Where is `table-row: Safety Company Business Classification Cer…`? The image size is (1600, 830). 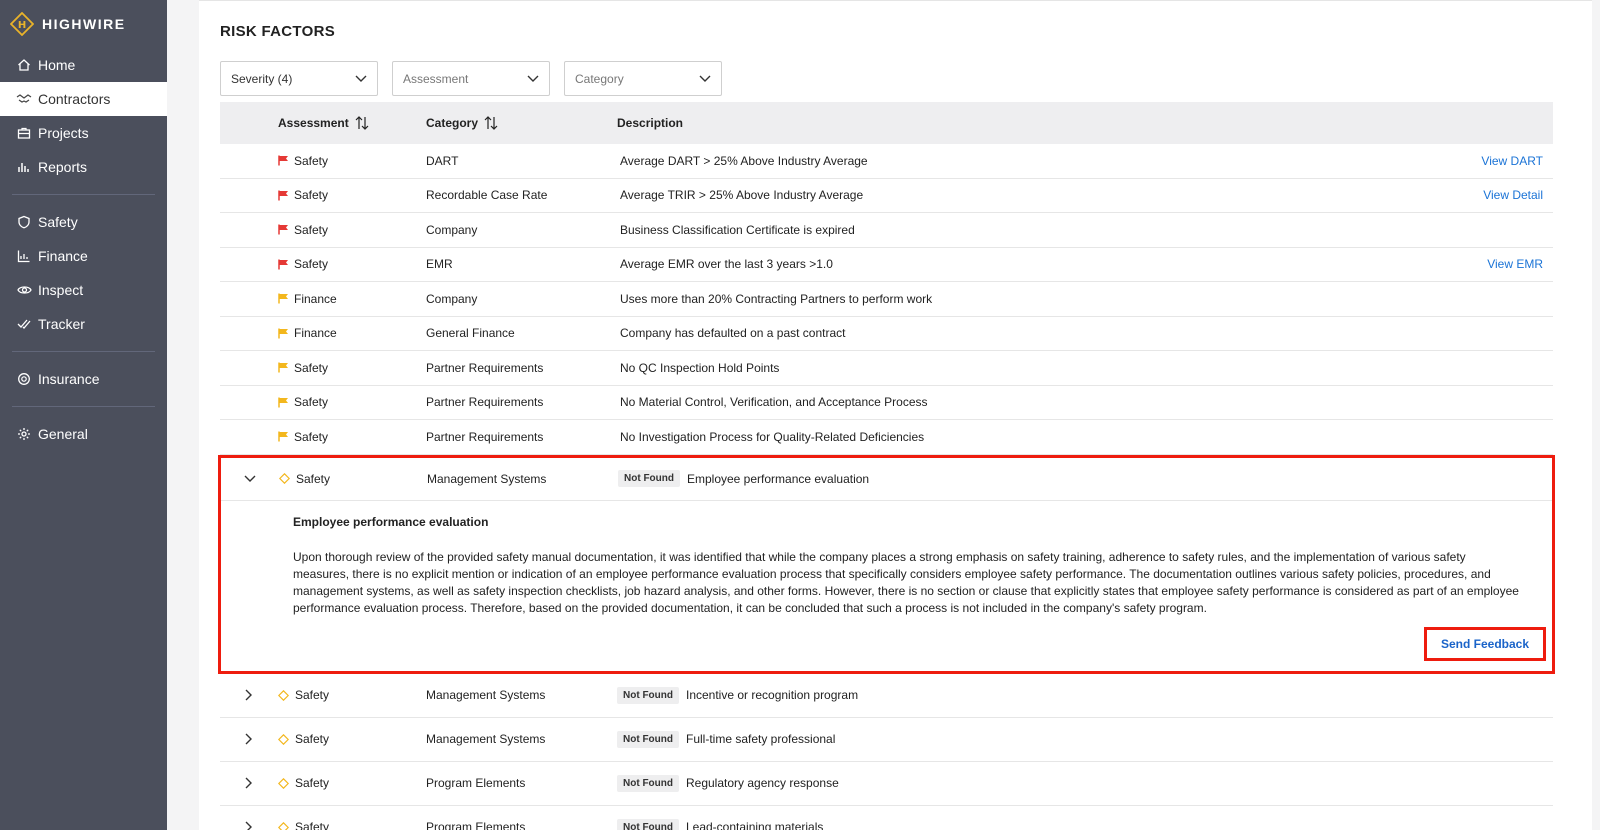 table-row: Safety Company Business Classification Cer… is located at coordinates (886, 230).